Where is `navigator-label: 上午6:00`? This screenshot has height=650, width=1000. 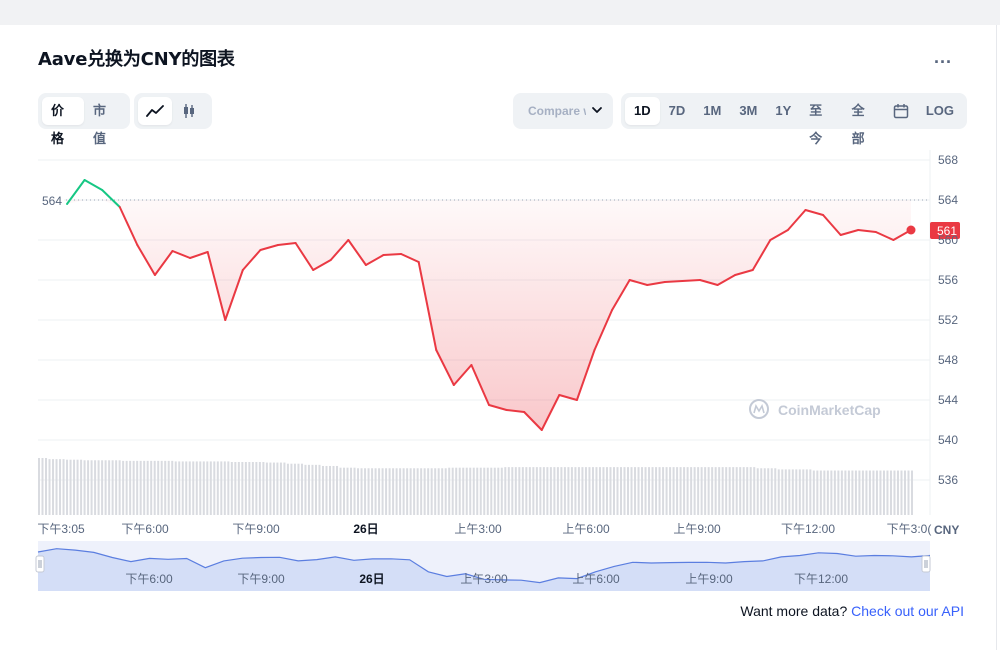 navigator-label: 上午6:00 is located at coordinates (596, 579).